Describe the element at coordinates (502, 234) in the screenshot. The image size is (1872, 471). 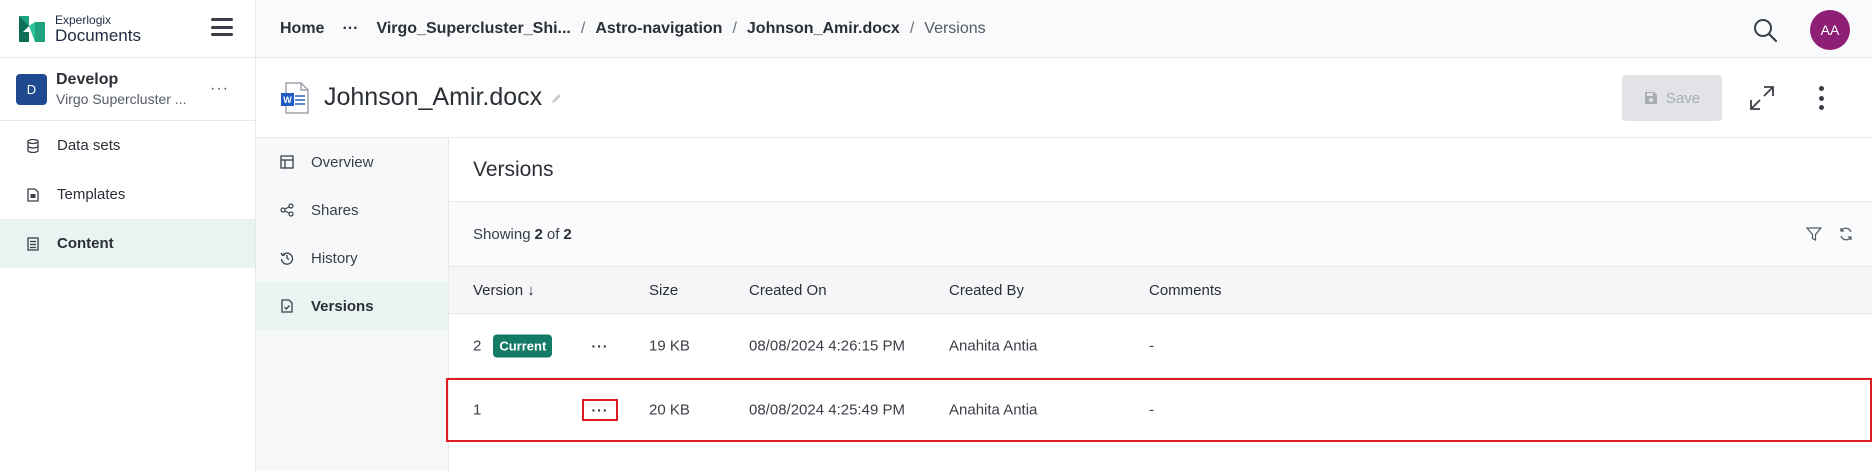
I see `showing-prefix: Showing` at that location.